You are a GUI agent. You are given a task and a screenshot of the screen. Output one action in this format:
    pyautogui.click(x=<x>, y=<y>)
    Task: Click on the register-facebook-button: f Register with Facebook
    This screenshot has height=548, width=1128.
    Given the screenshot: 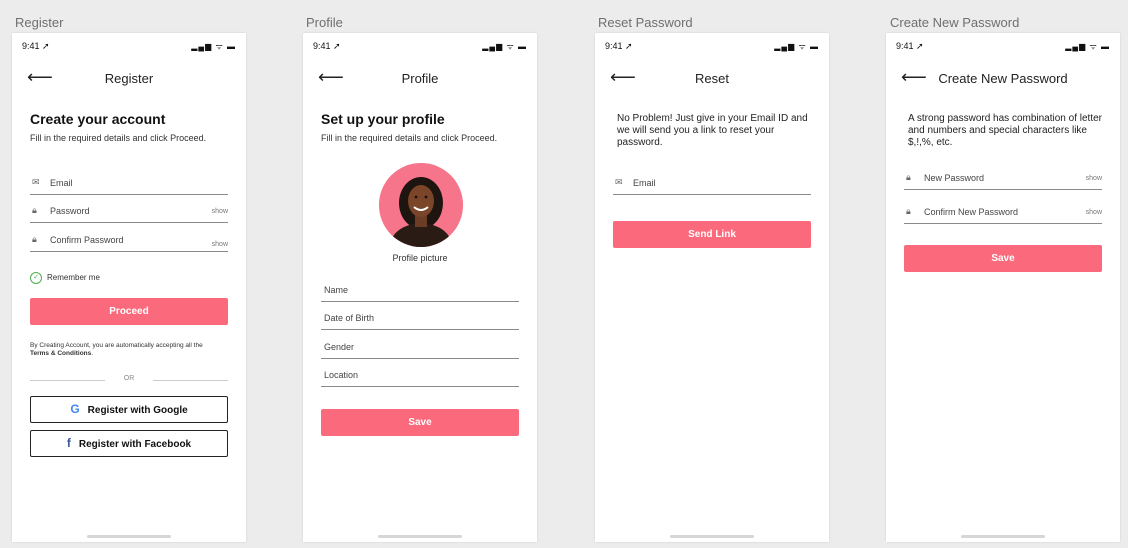 What is the action you would take?
    pyautogui.click(x=129, y=443)
    